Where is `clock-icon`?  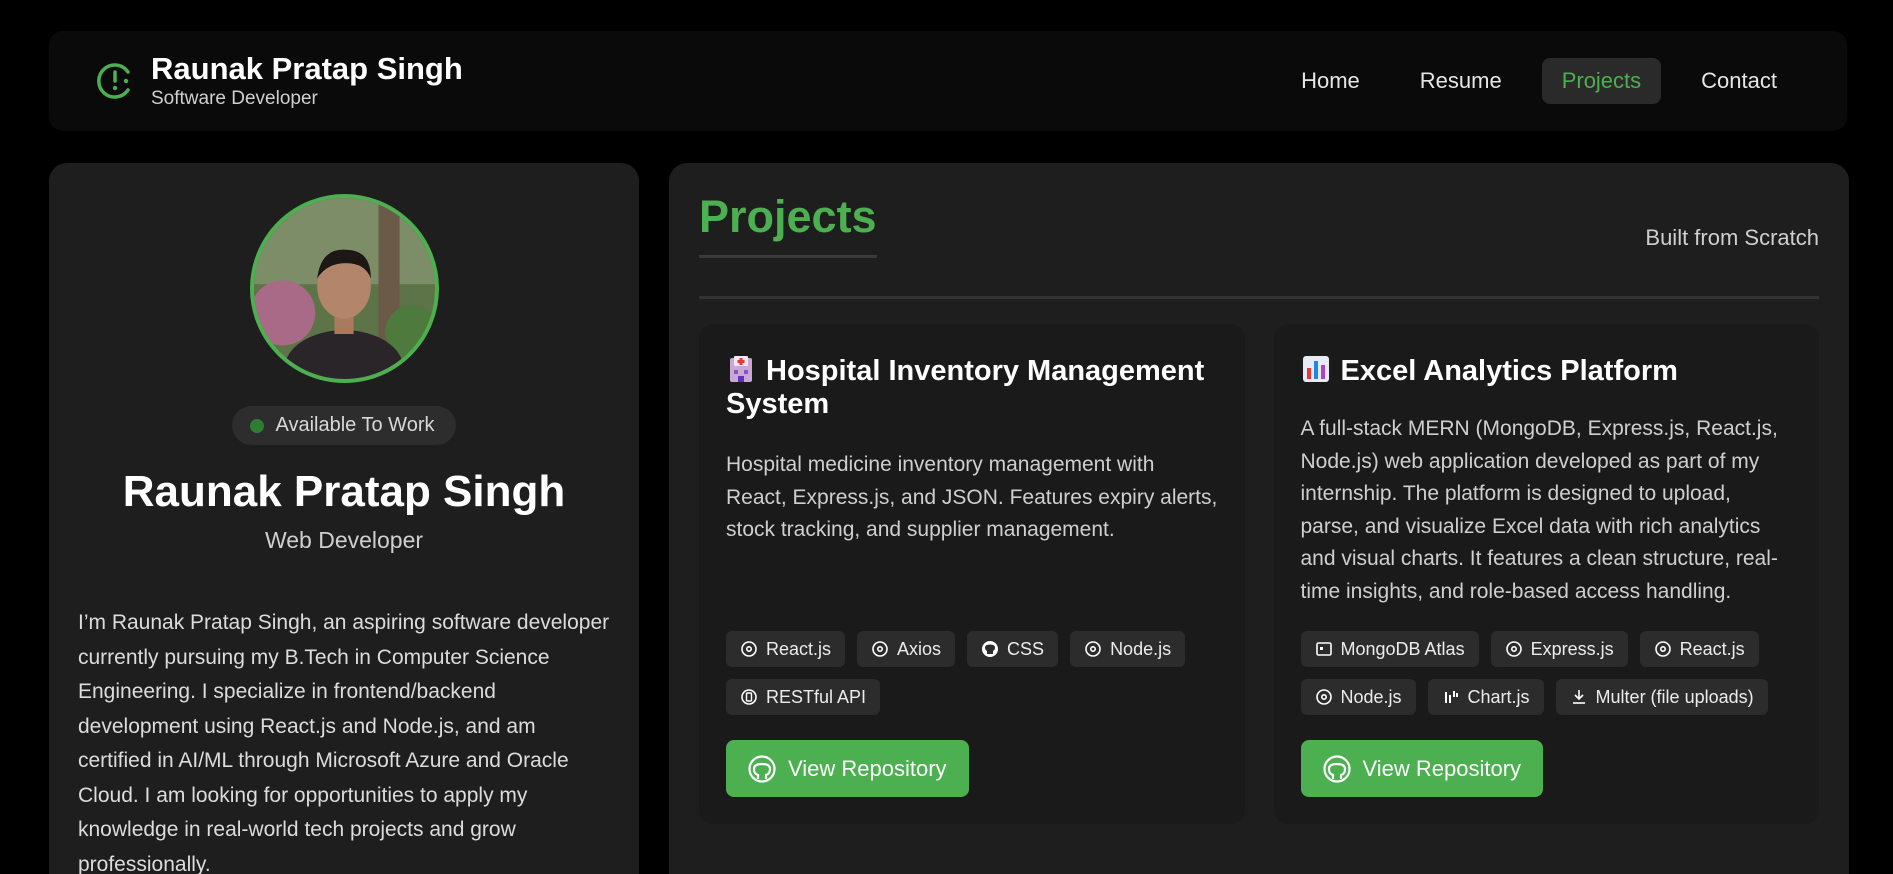
clock-icon is located at coordinates (113, 81).